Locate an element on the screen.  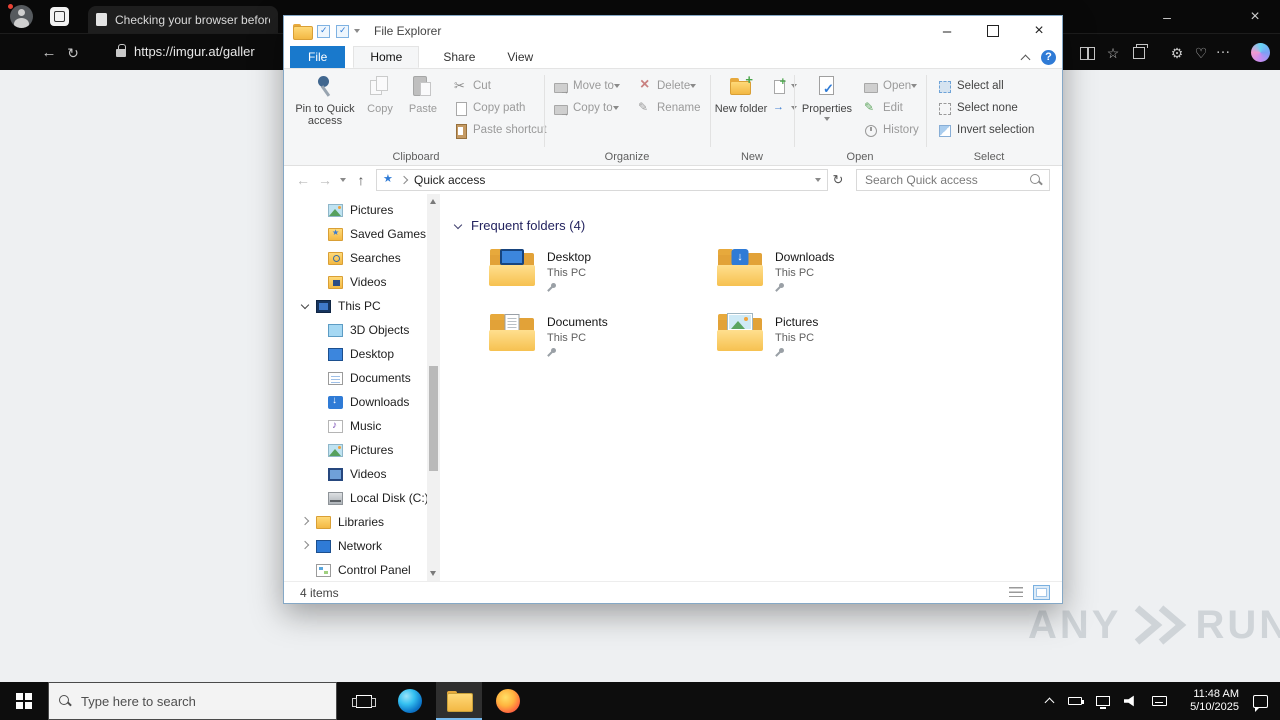
maximize-button is located at coordinates (993, 31).